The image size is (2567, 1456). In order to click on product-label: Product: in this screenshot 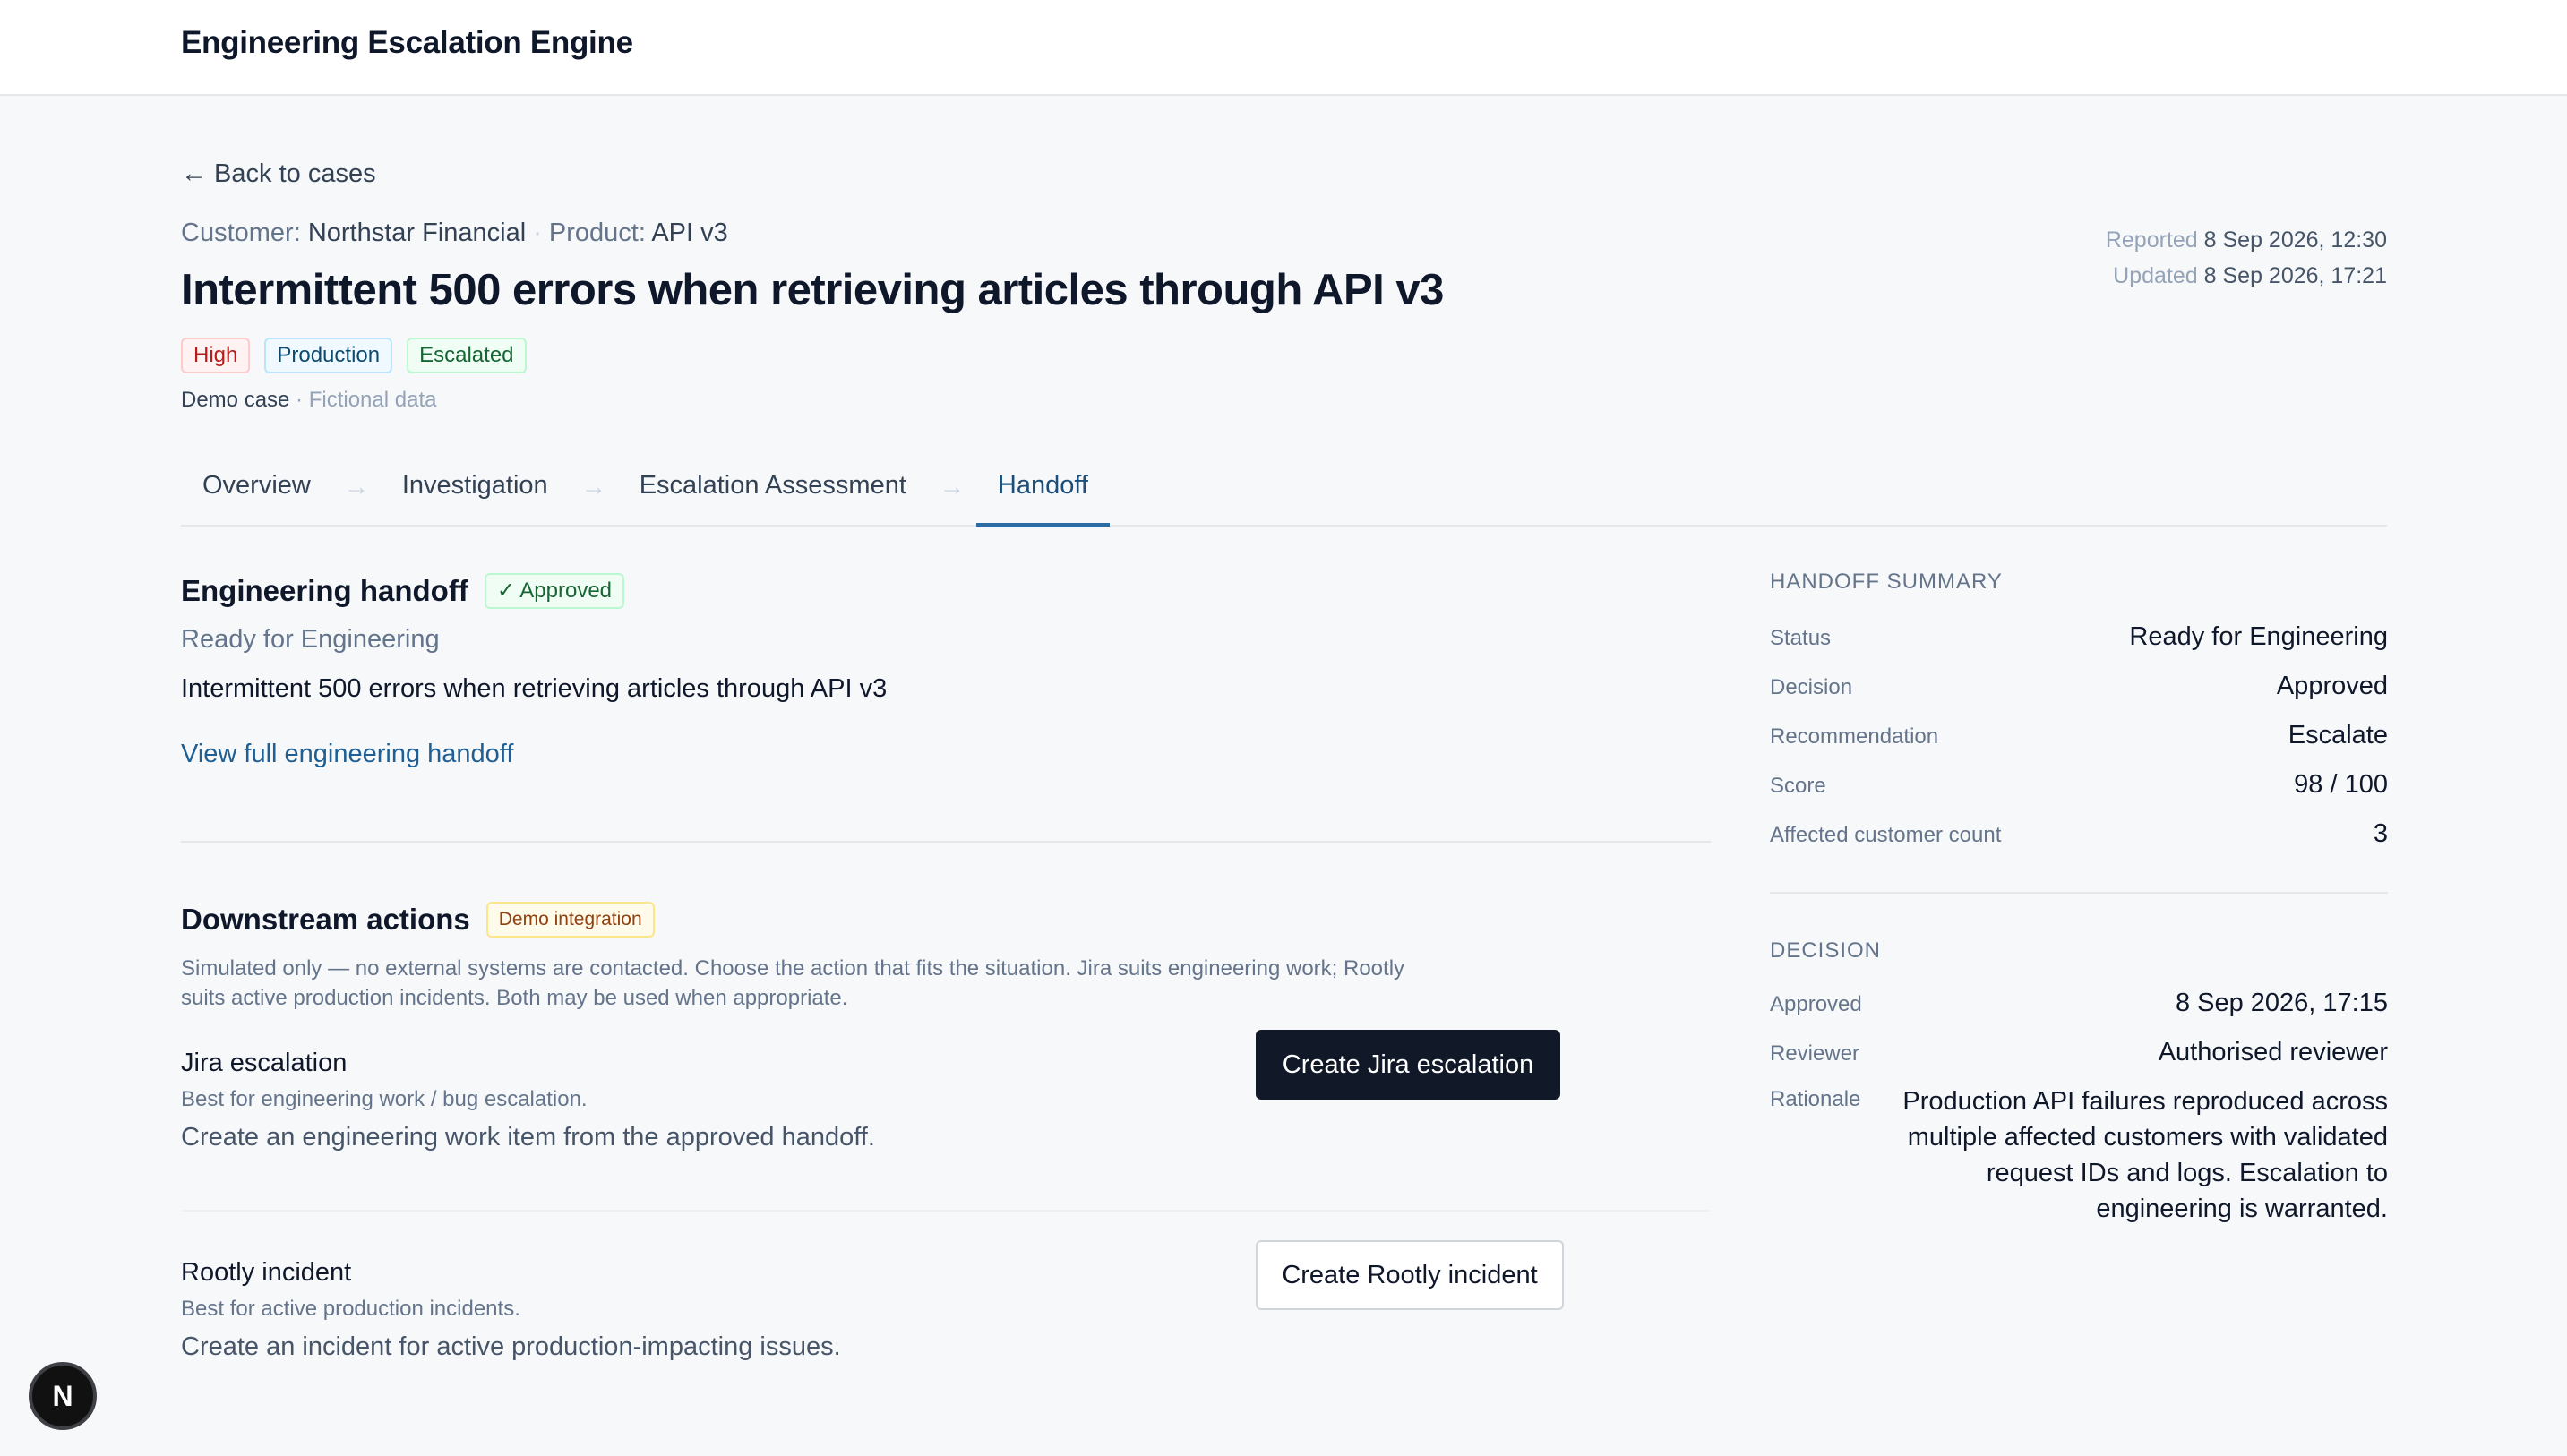, I will do `click(597, 233)`.